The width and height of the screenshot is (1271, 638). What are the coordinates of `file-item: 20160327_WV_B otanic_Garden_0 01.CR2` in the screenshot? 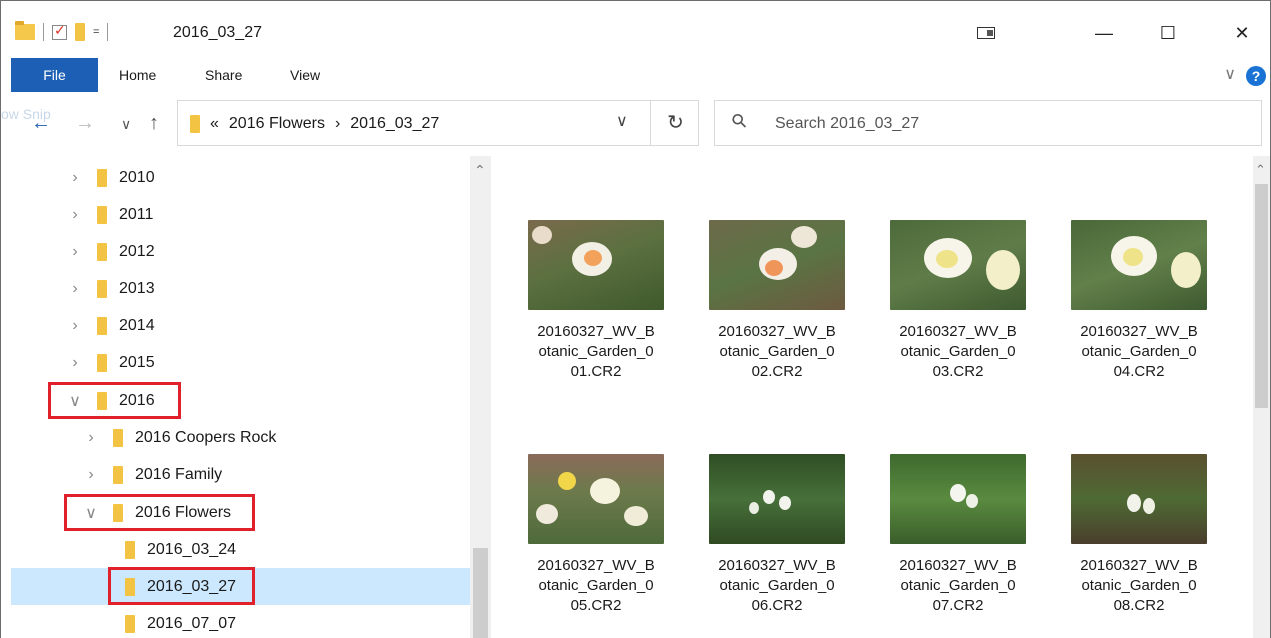 It's located at (596, 301).